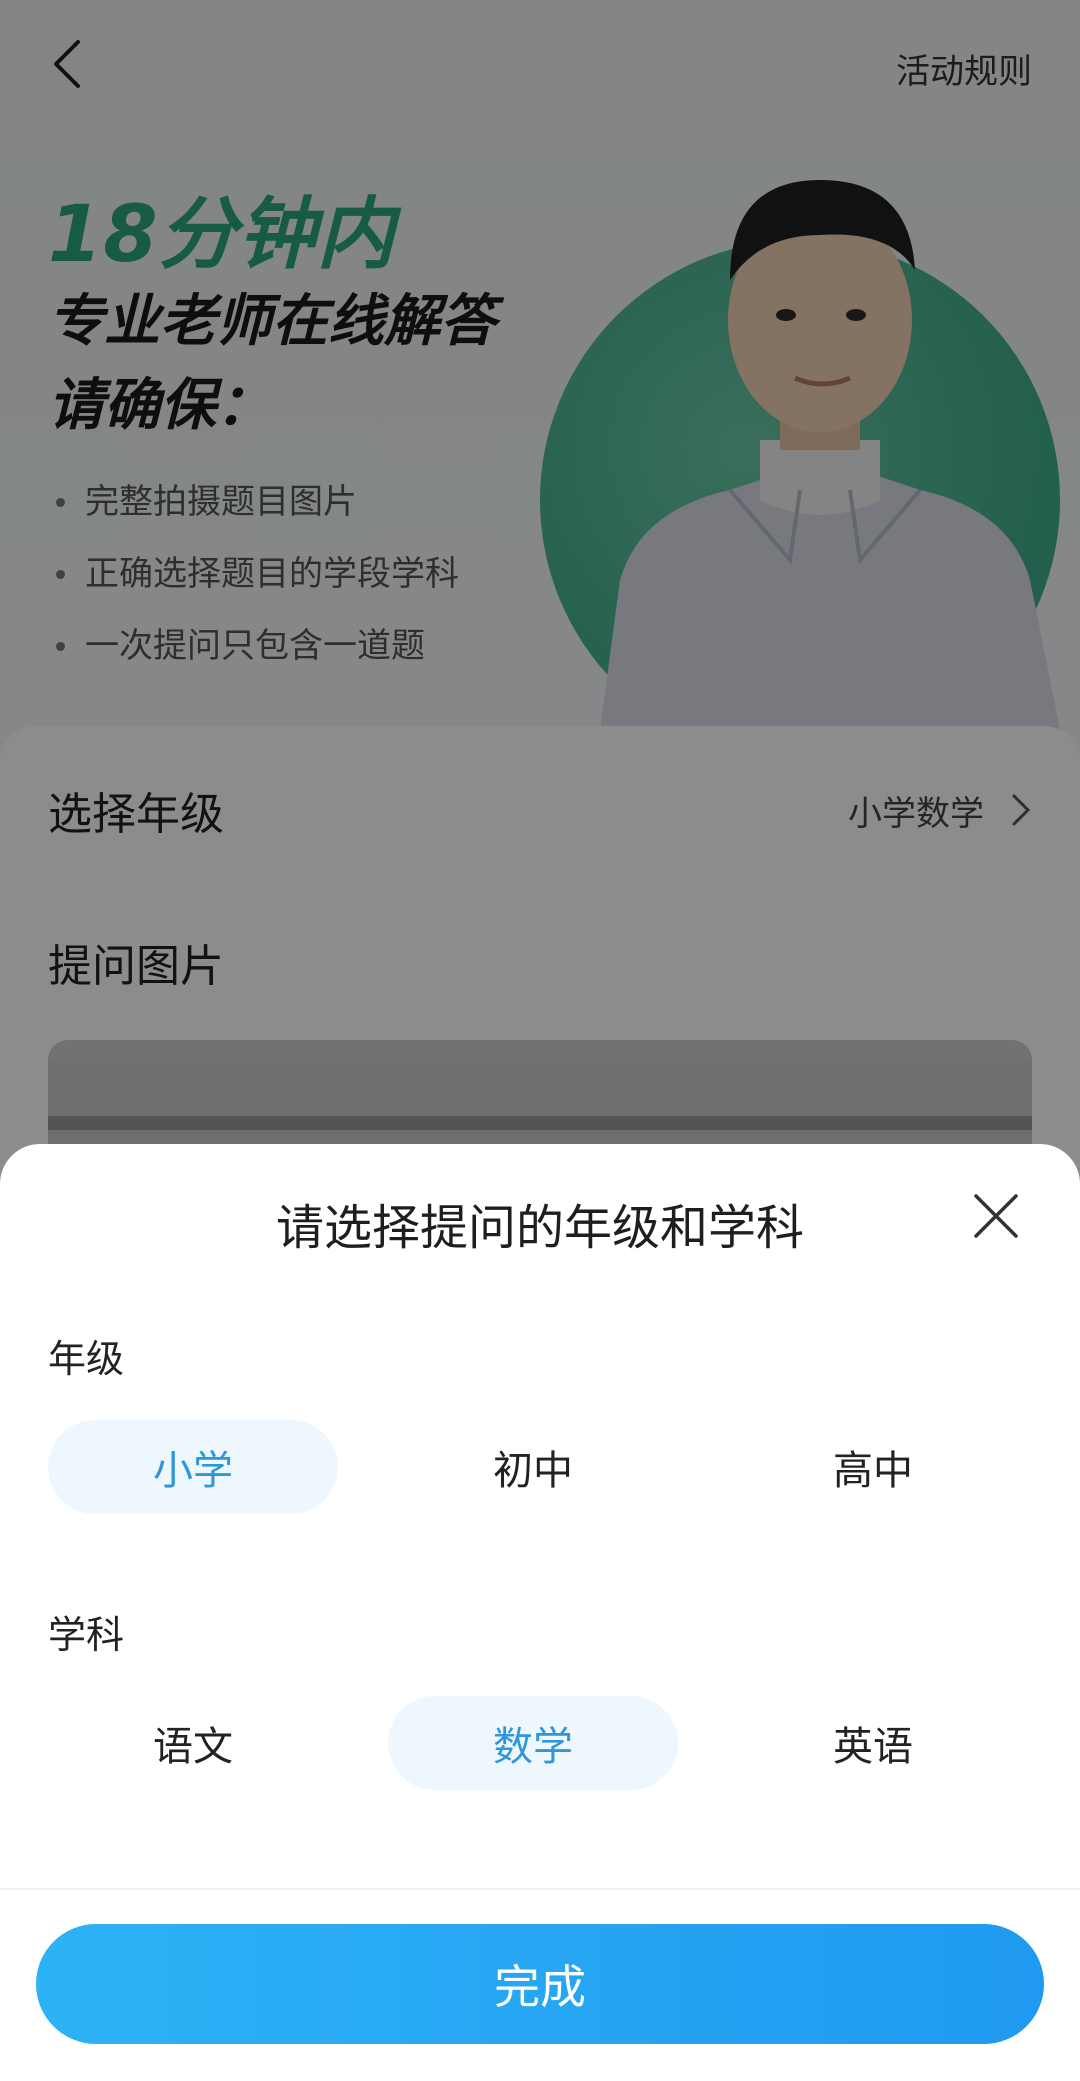 This screenshot has height=2081, width=1080. I want to click on grade-section-label: 年级, so click(86, 1359).